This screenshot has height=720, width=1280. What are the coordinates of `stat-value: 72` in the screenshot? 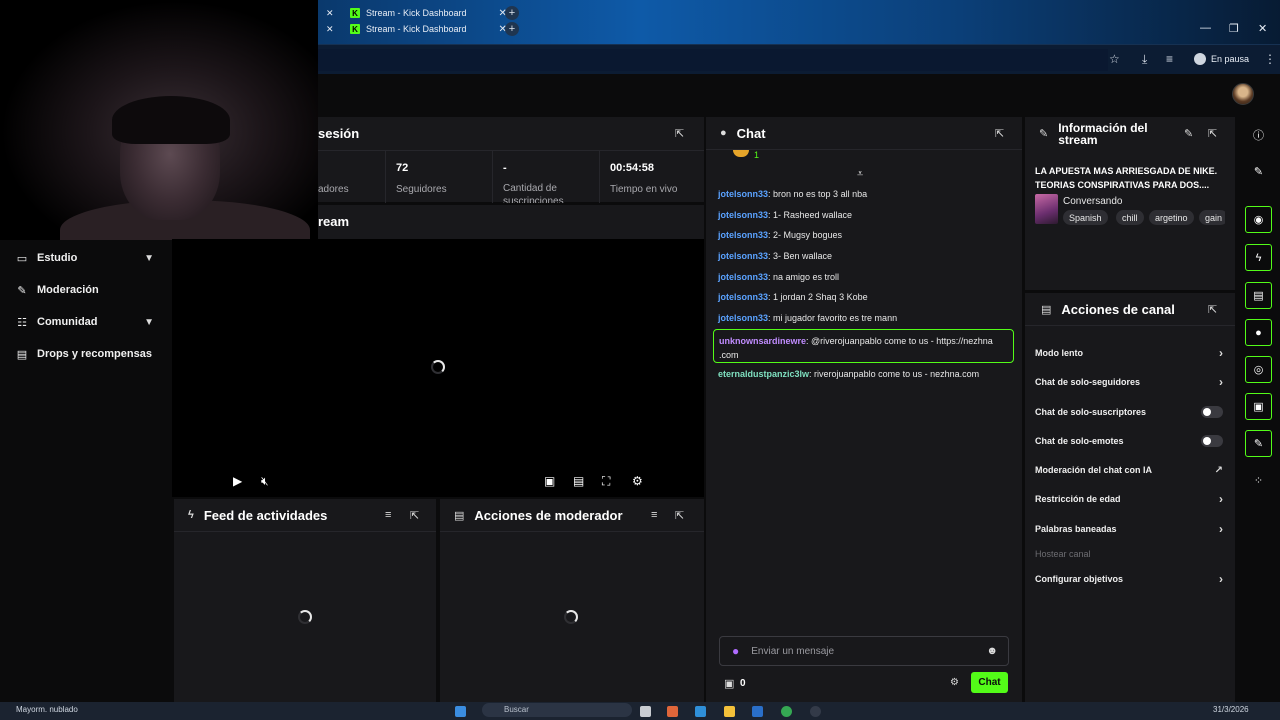 It's located at (402, 168).